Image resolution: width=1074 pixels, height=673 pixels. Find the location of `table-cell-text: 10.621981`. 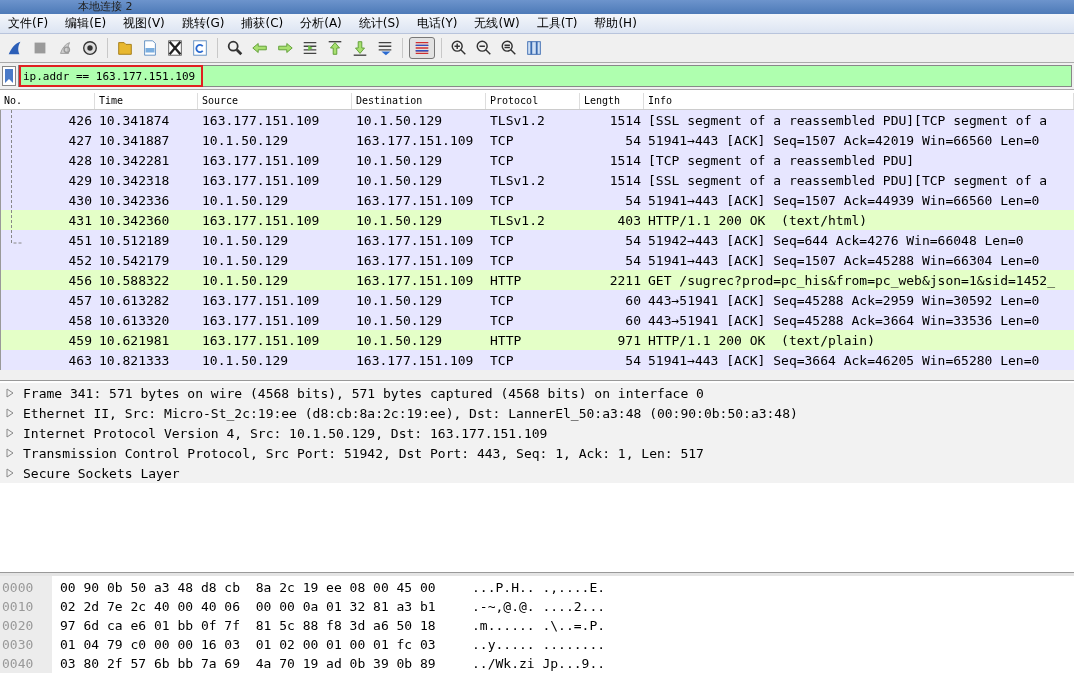

table-cell-text: 10.621981 is located at coordinates (134, 340).